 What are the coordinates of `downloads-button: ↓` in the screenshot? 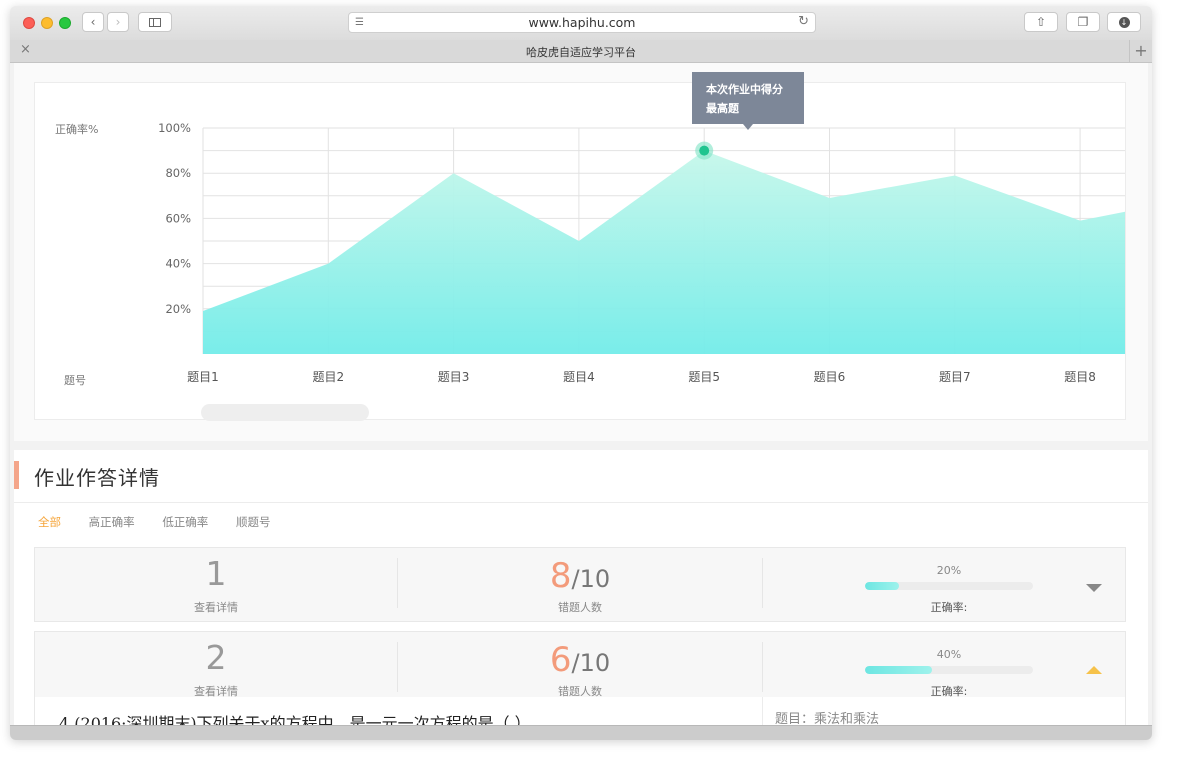 It's located at (1124, 22).